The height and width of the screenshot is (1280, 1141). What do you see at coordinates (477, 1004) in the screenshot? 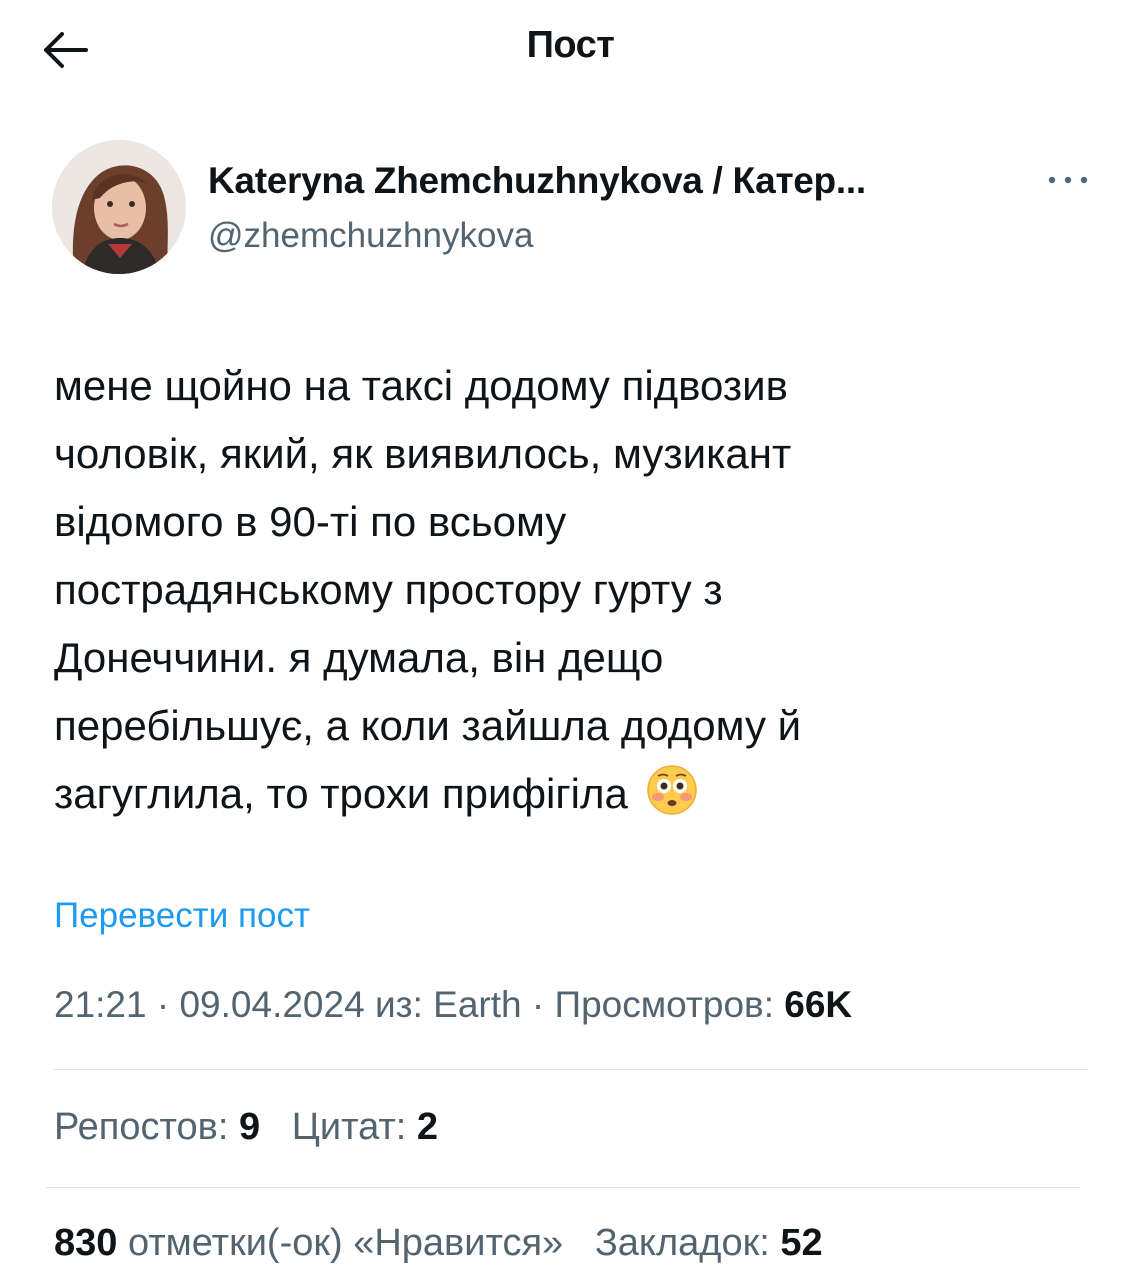
I see `tweet-source: Earth` at bounding box center [477, 1004].